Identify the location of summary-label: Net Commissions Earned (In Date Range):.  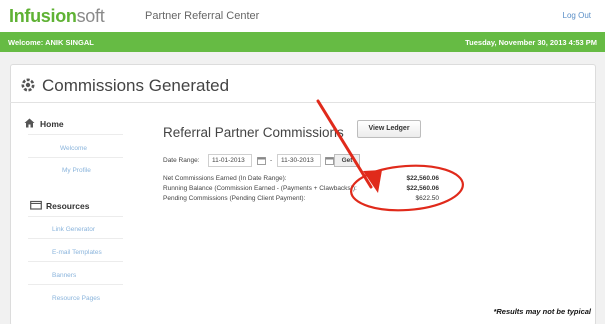
(225, 178).